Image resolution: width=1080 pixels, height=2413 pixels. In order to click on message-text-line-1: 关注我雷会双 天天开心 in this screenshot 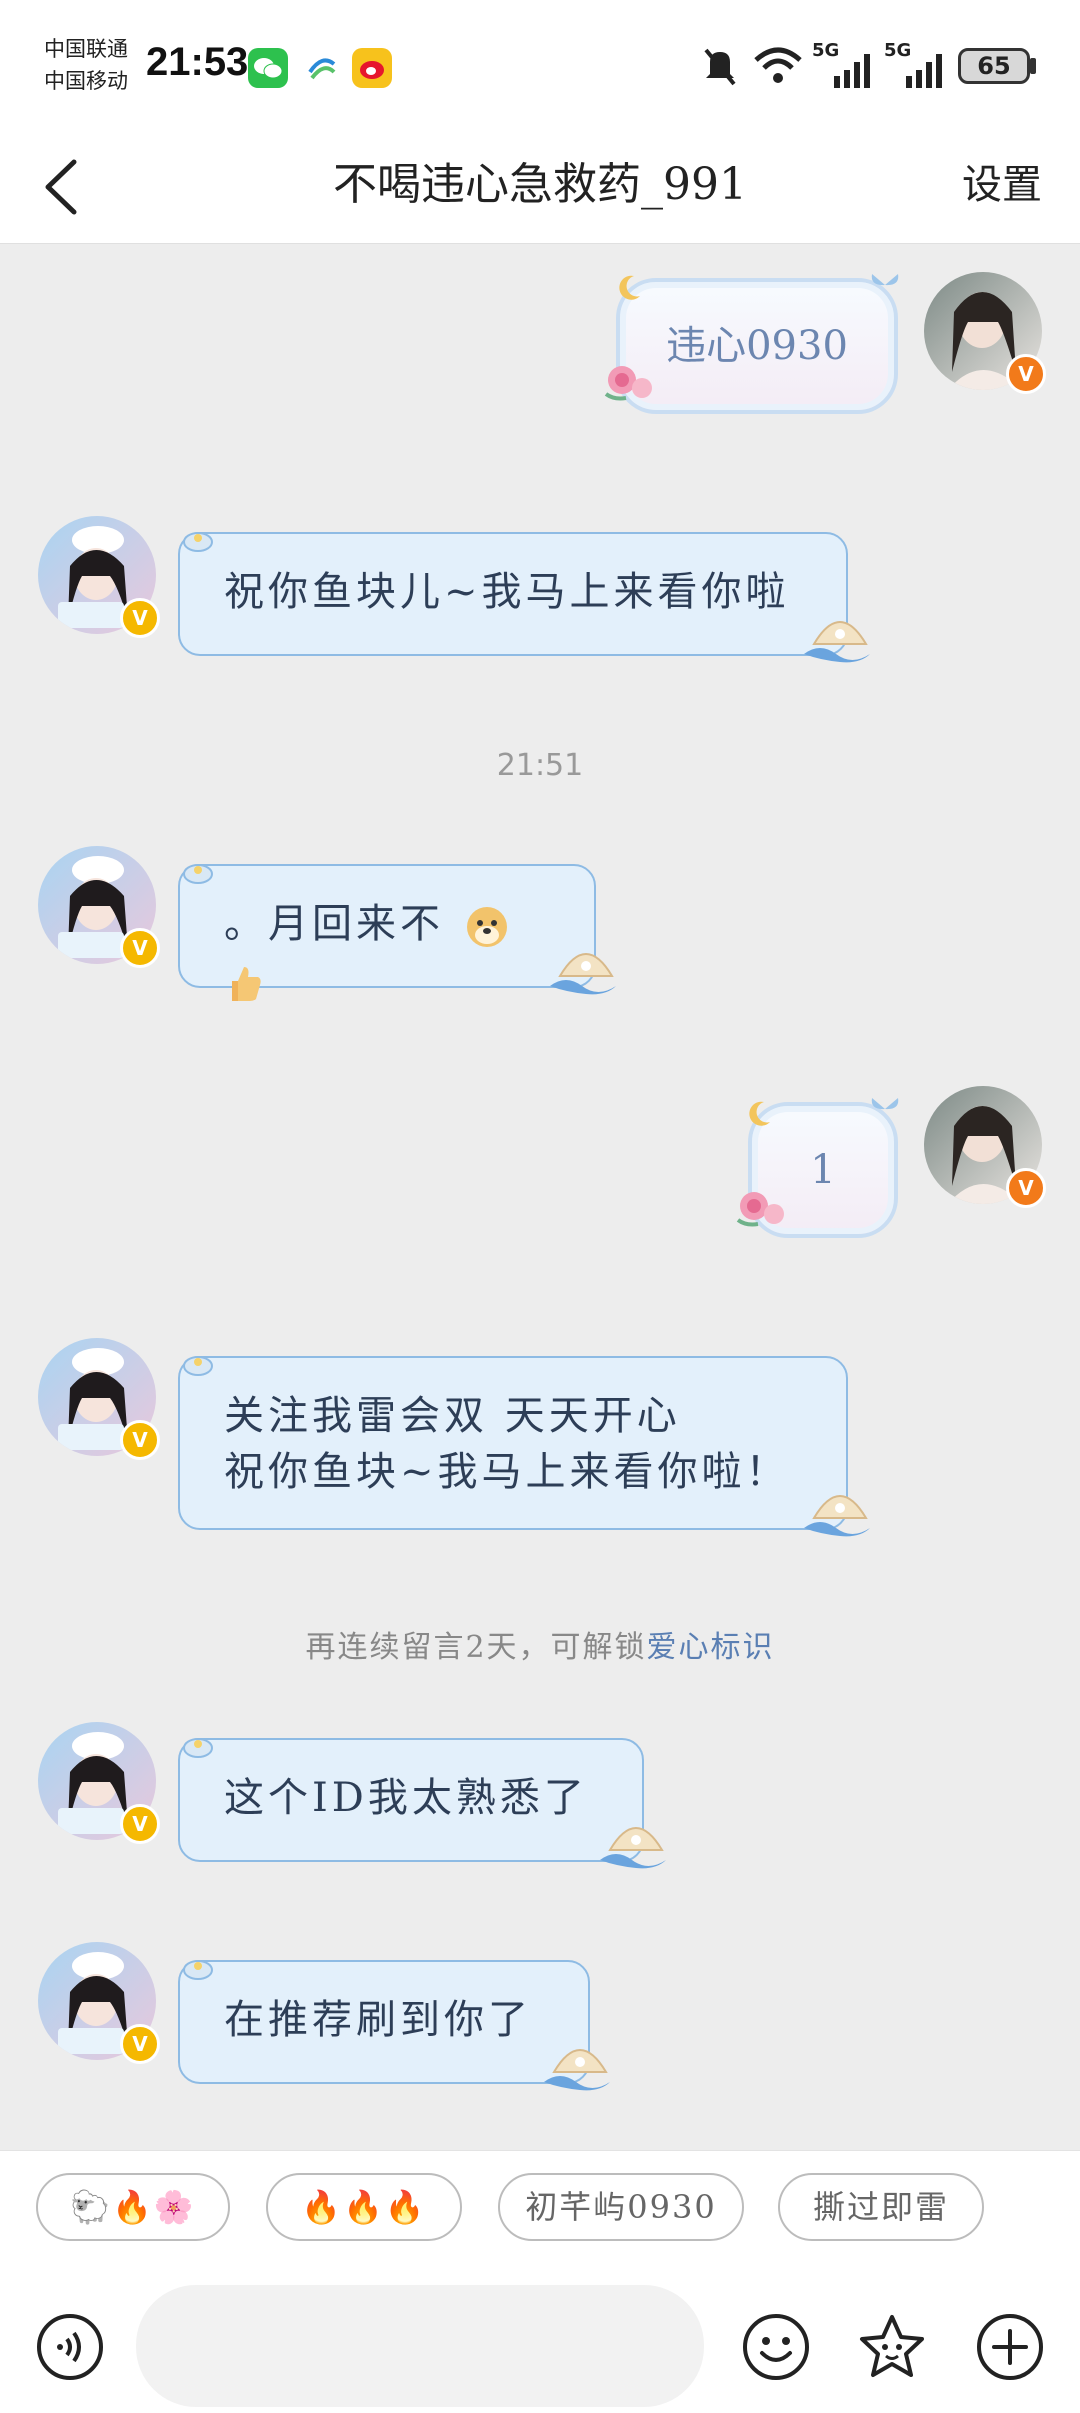, I will do `click(452, 1416)`.